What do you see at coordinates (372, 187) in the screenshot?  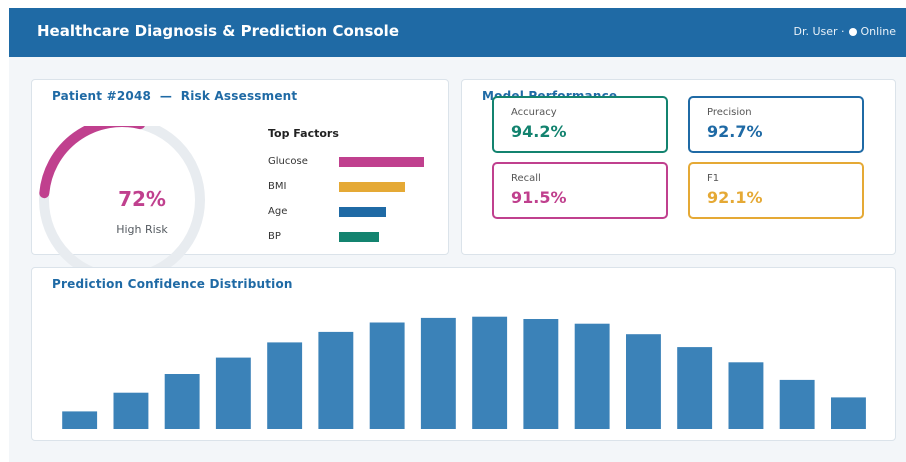 I see `factor-bar-bmi` at bounding box center [372, 187].